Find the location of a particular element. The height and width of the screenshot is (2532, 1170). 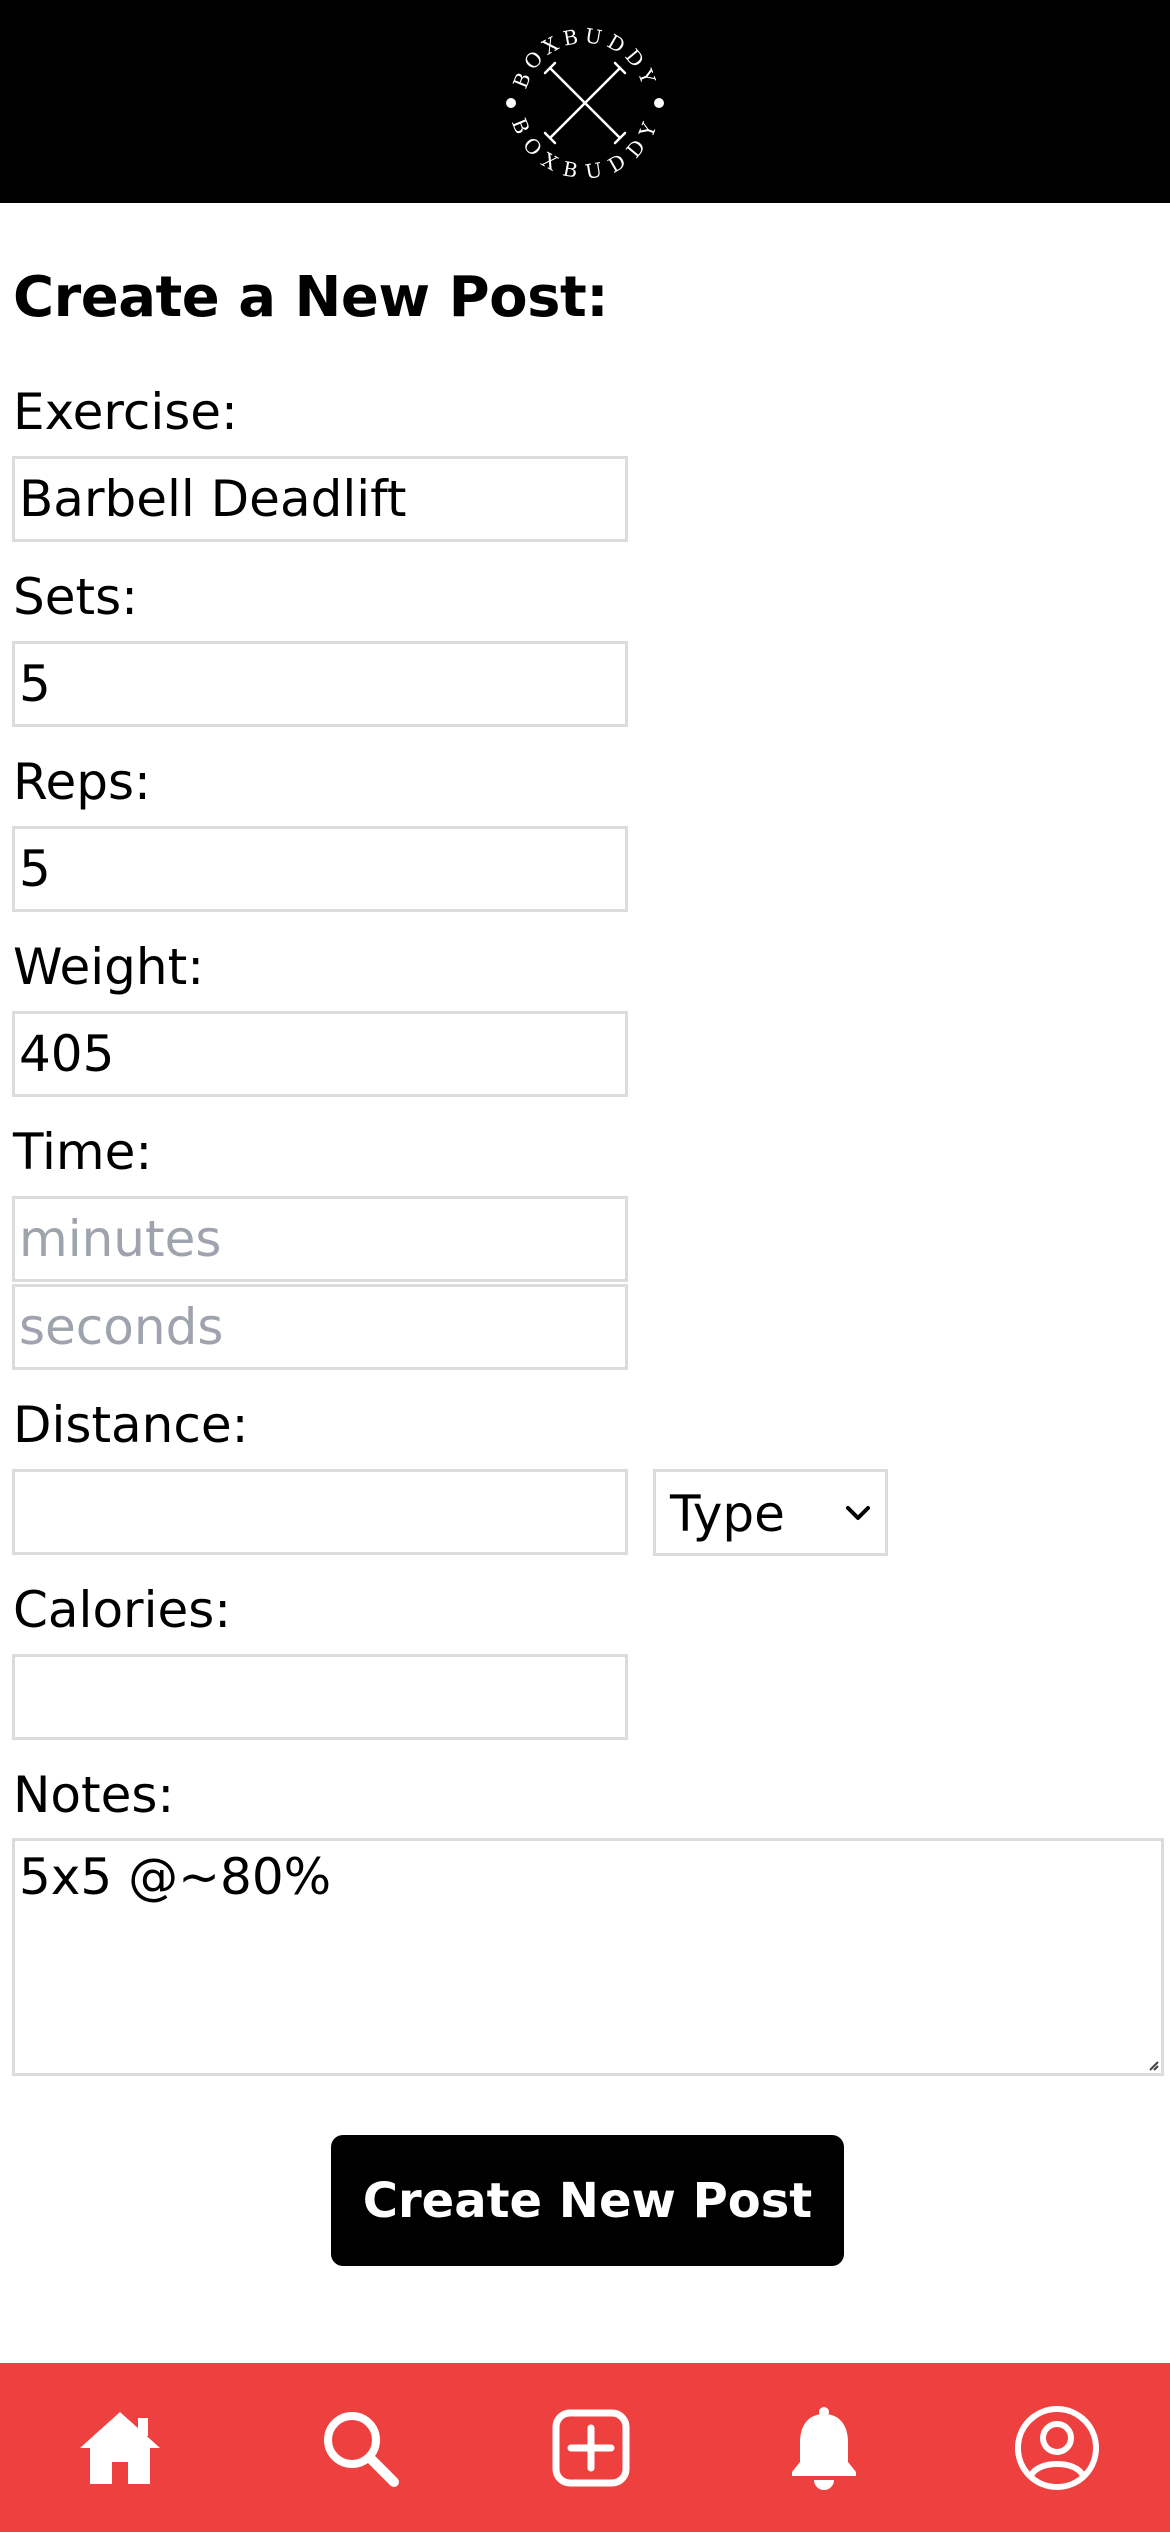

distance-label: Distance: is located at coordinates (131, 1425).